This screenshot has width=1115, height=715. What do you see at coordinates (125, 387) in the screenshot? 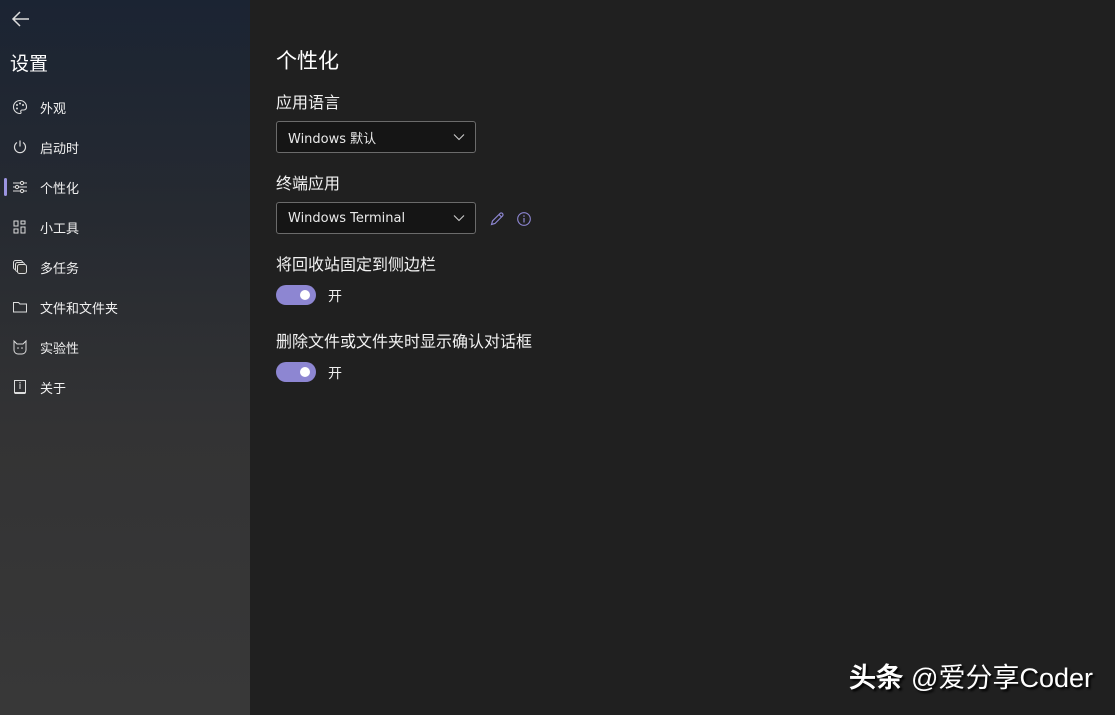
I see `sidebar-item-about: 关于` at bounding box center [125, 387].